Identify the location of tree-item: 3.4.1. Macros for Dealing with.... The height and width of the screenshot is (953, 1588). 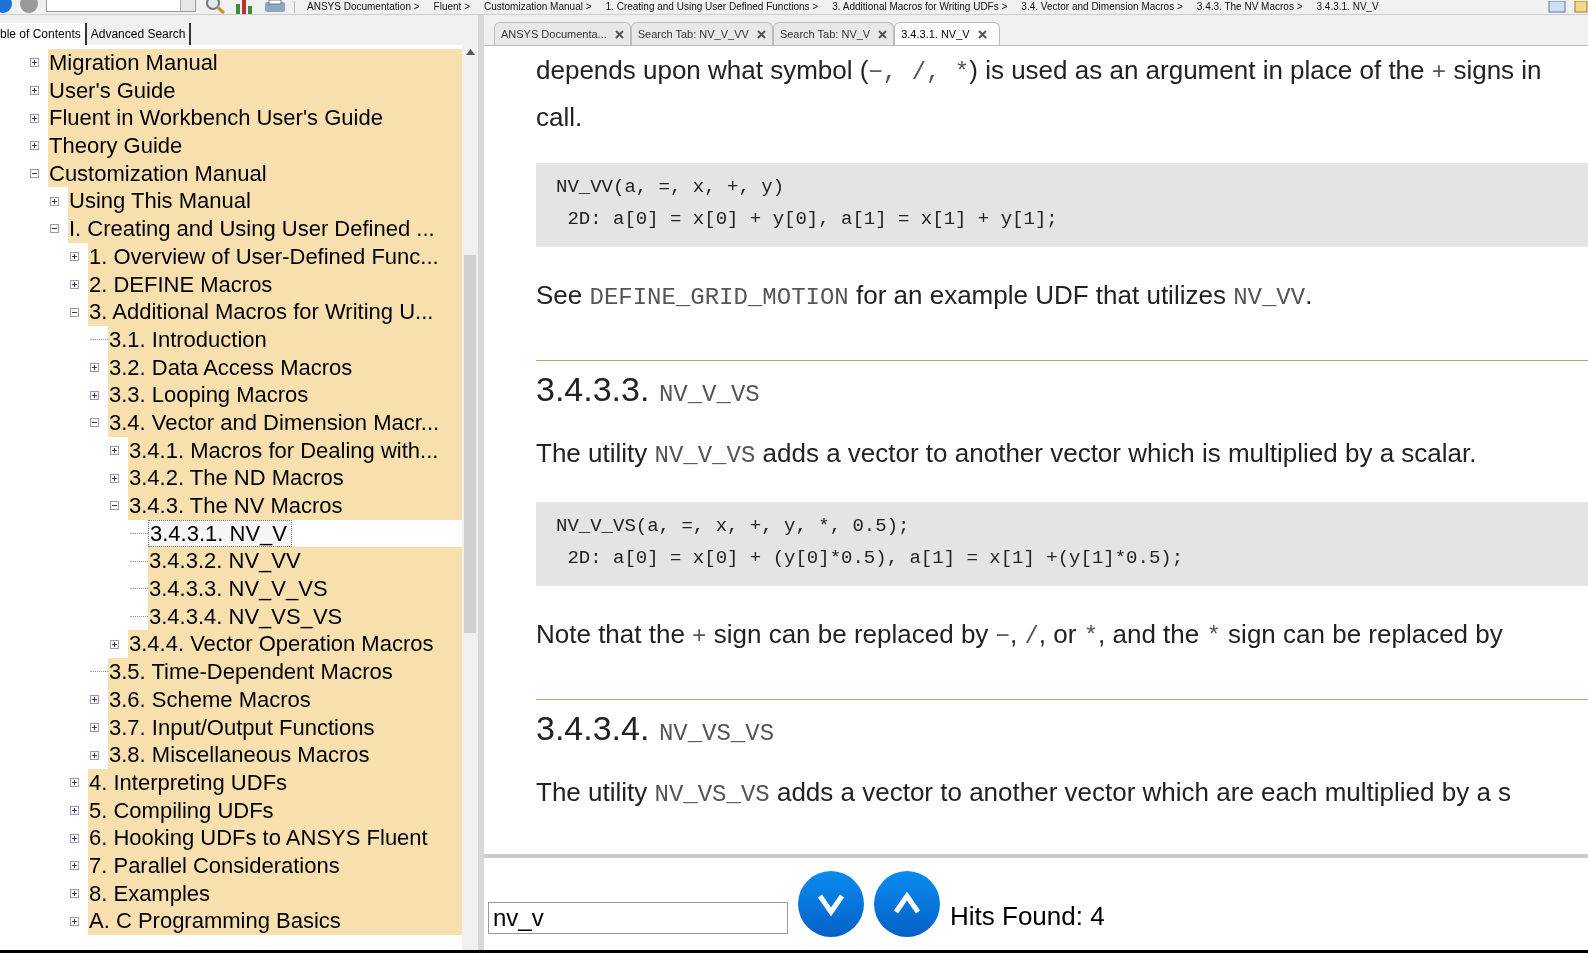
(295, 450).